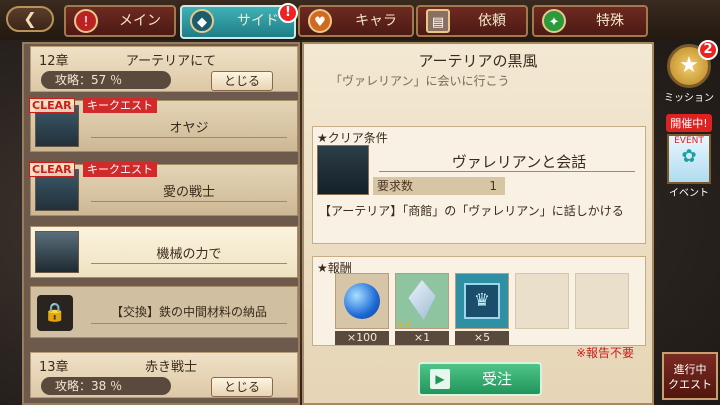 The width and height of the screenshot is (720, 405). What do you see at coordinates (189, 128) in the screenshot?
I see `quest-name: オヤジ` at bounding box center [189, 128].